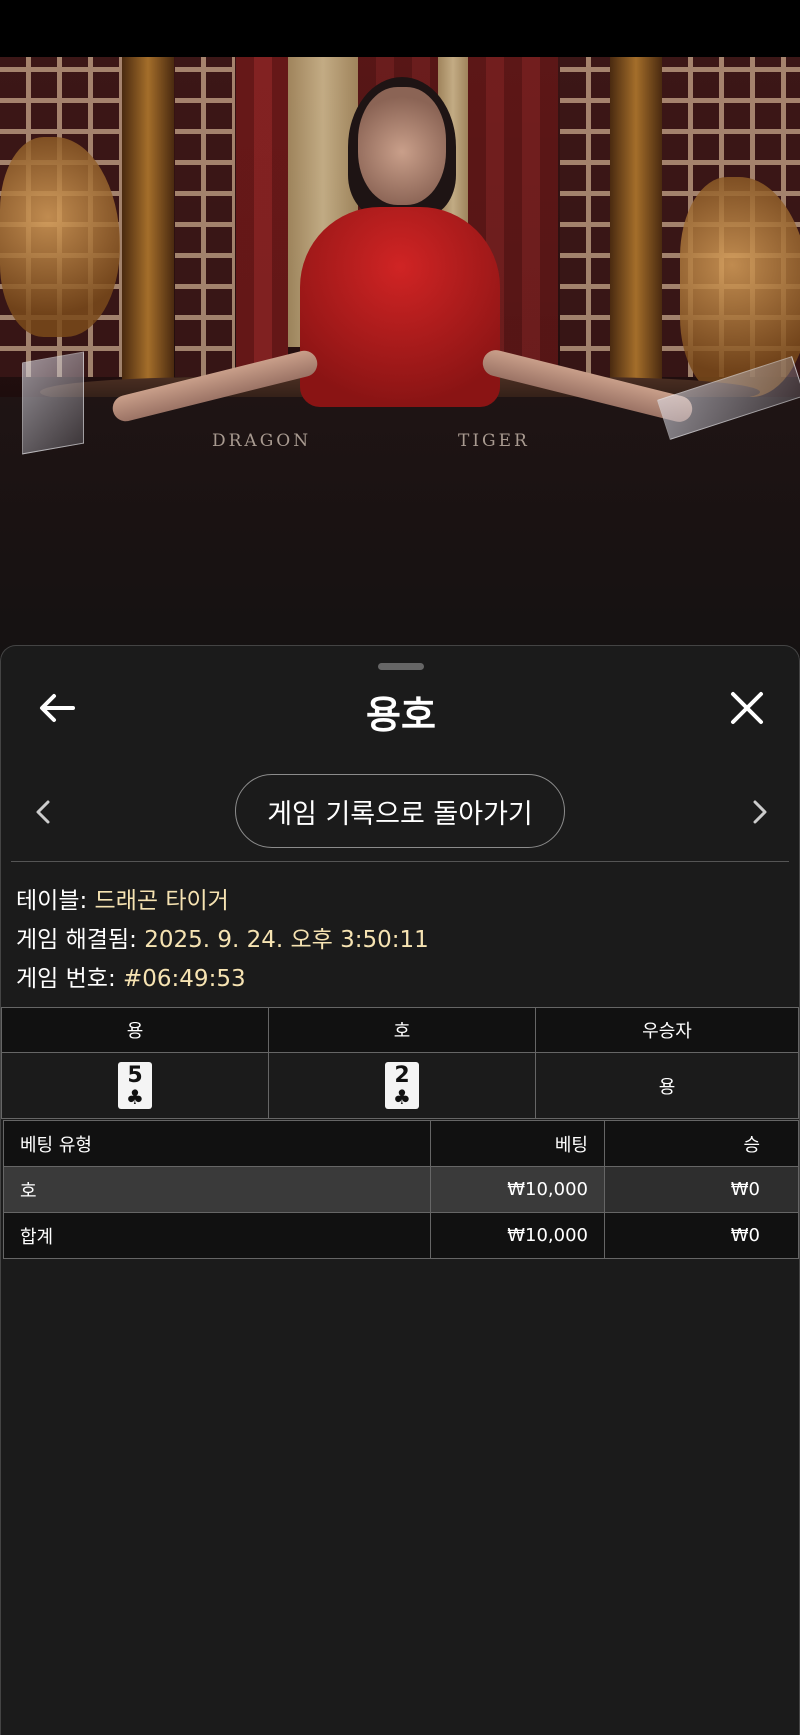  Describe the element at coordinates (701, 1189) in the screenshot. I see `win-amount-cell: ₩0` at that location.